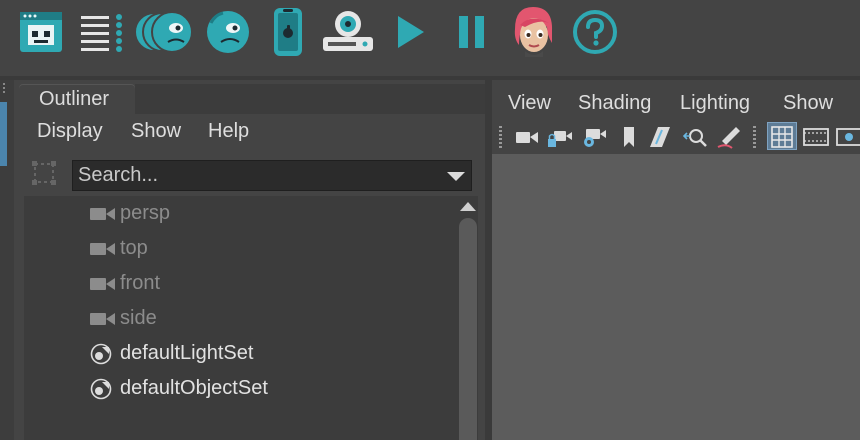 The image size is (860, 440). What do you see at coordinates (529, 103) in the screenshot?
I see `menu-view: View` at bounding box center [529, 103].